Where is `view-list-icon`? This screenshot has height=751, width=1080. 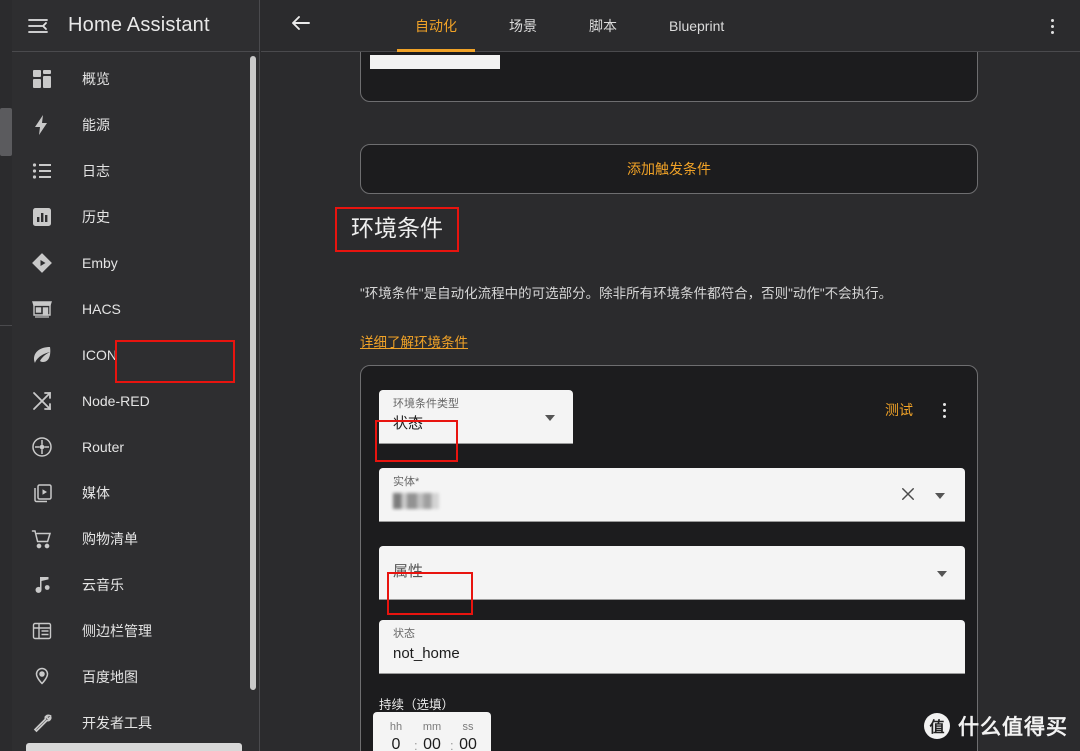 view-list-icon is located at coordinates (42, 631).